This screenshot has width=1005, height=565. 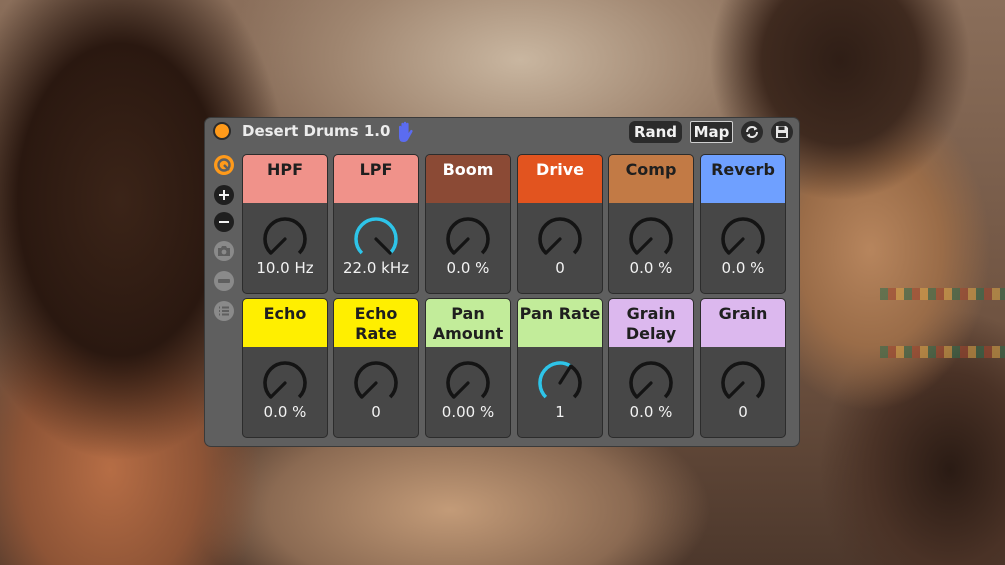 What do you see at coordinates (651, 179) in the screenshot?
I see `pad-label: Comp` at bounding box center [651, 179].